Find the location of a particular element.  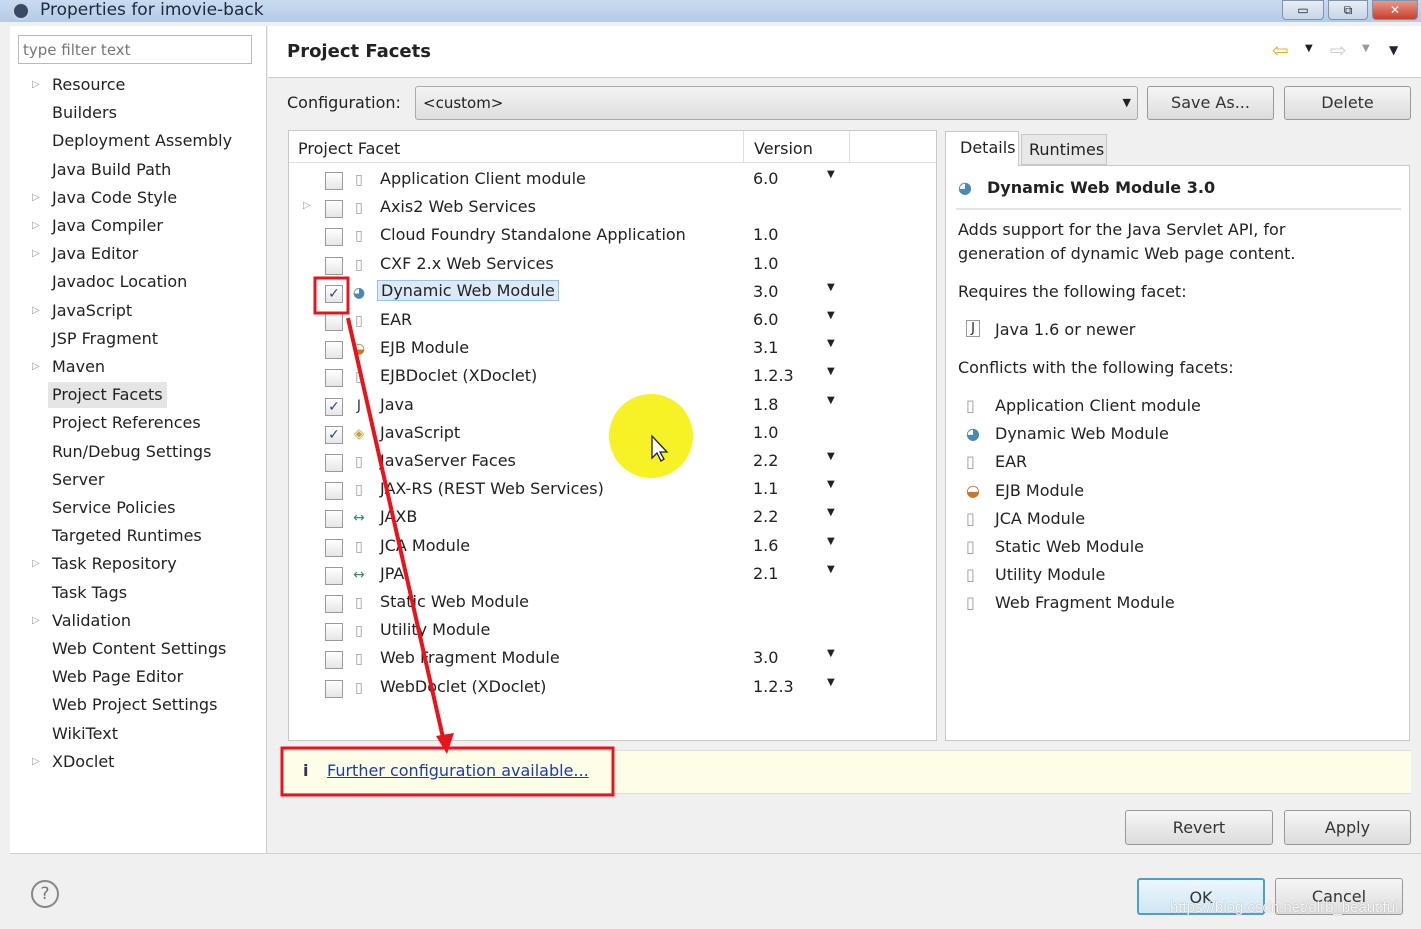

restore-button: ⧉ is located at coordinates (1348, 10).